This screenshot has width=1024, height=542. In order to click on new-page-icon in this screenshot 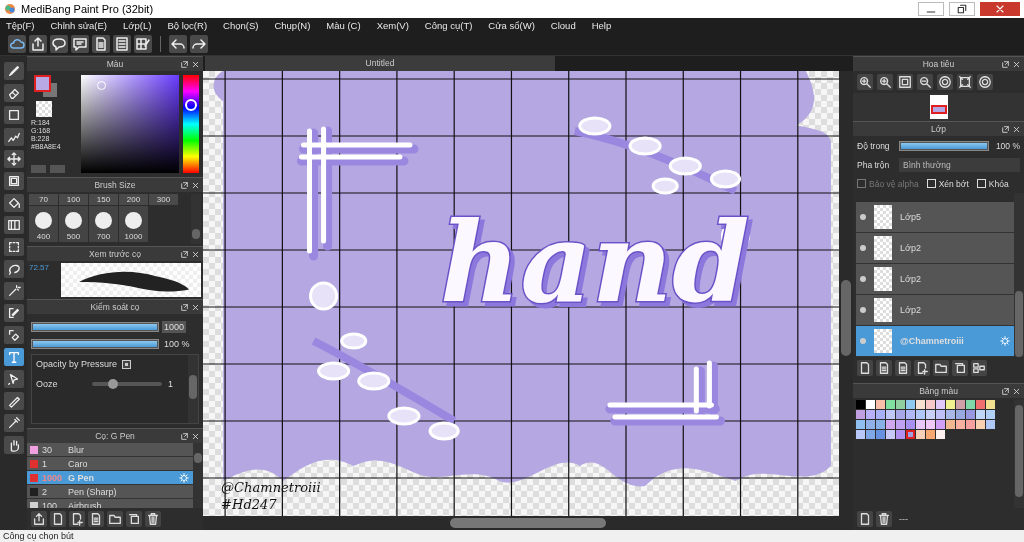, I will do `click(865, 519)`.